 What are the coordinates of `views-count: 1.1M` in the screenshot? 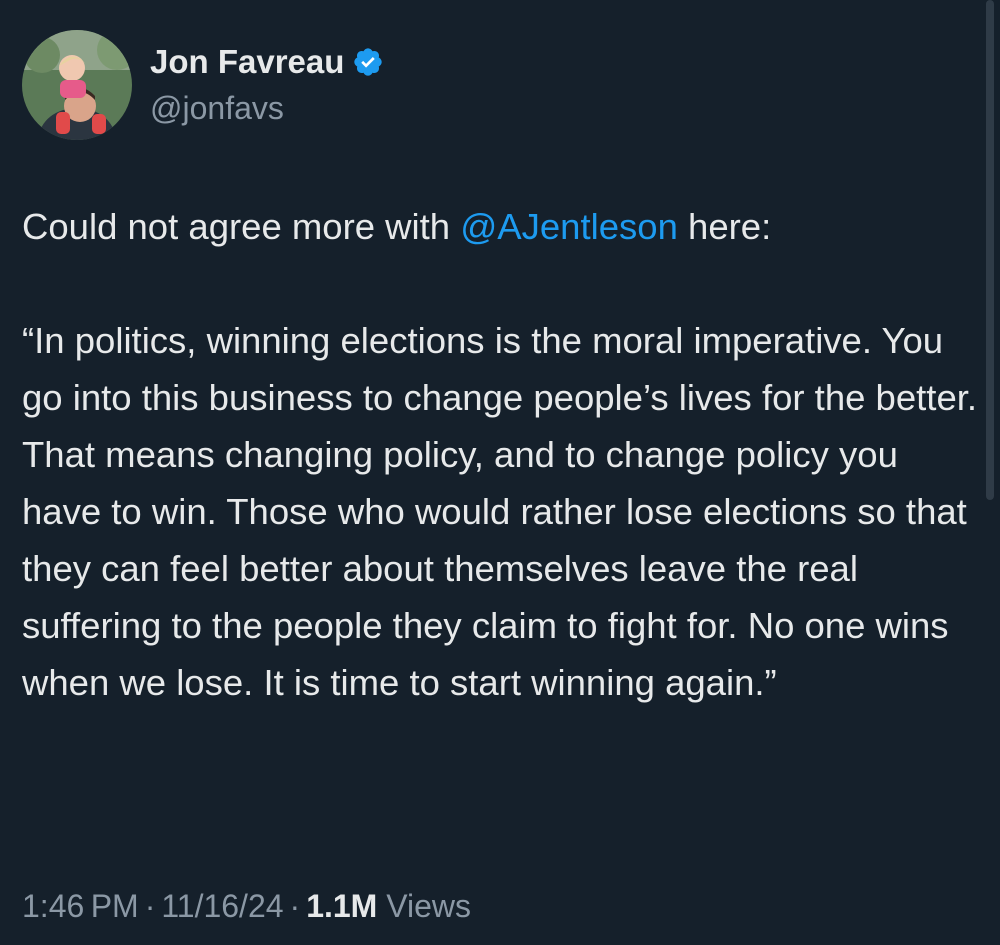 It's located at (341, 906).